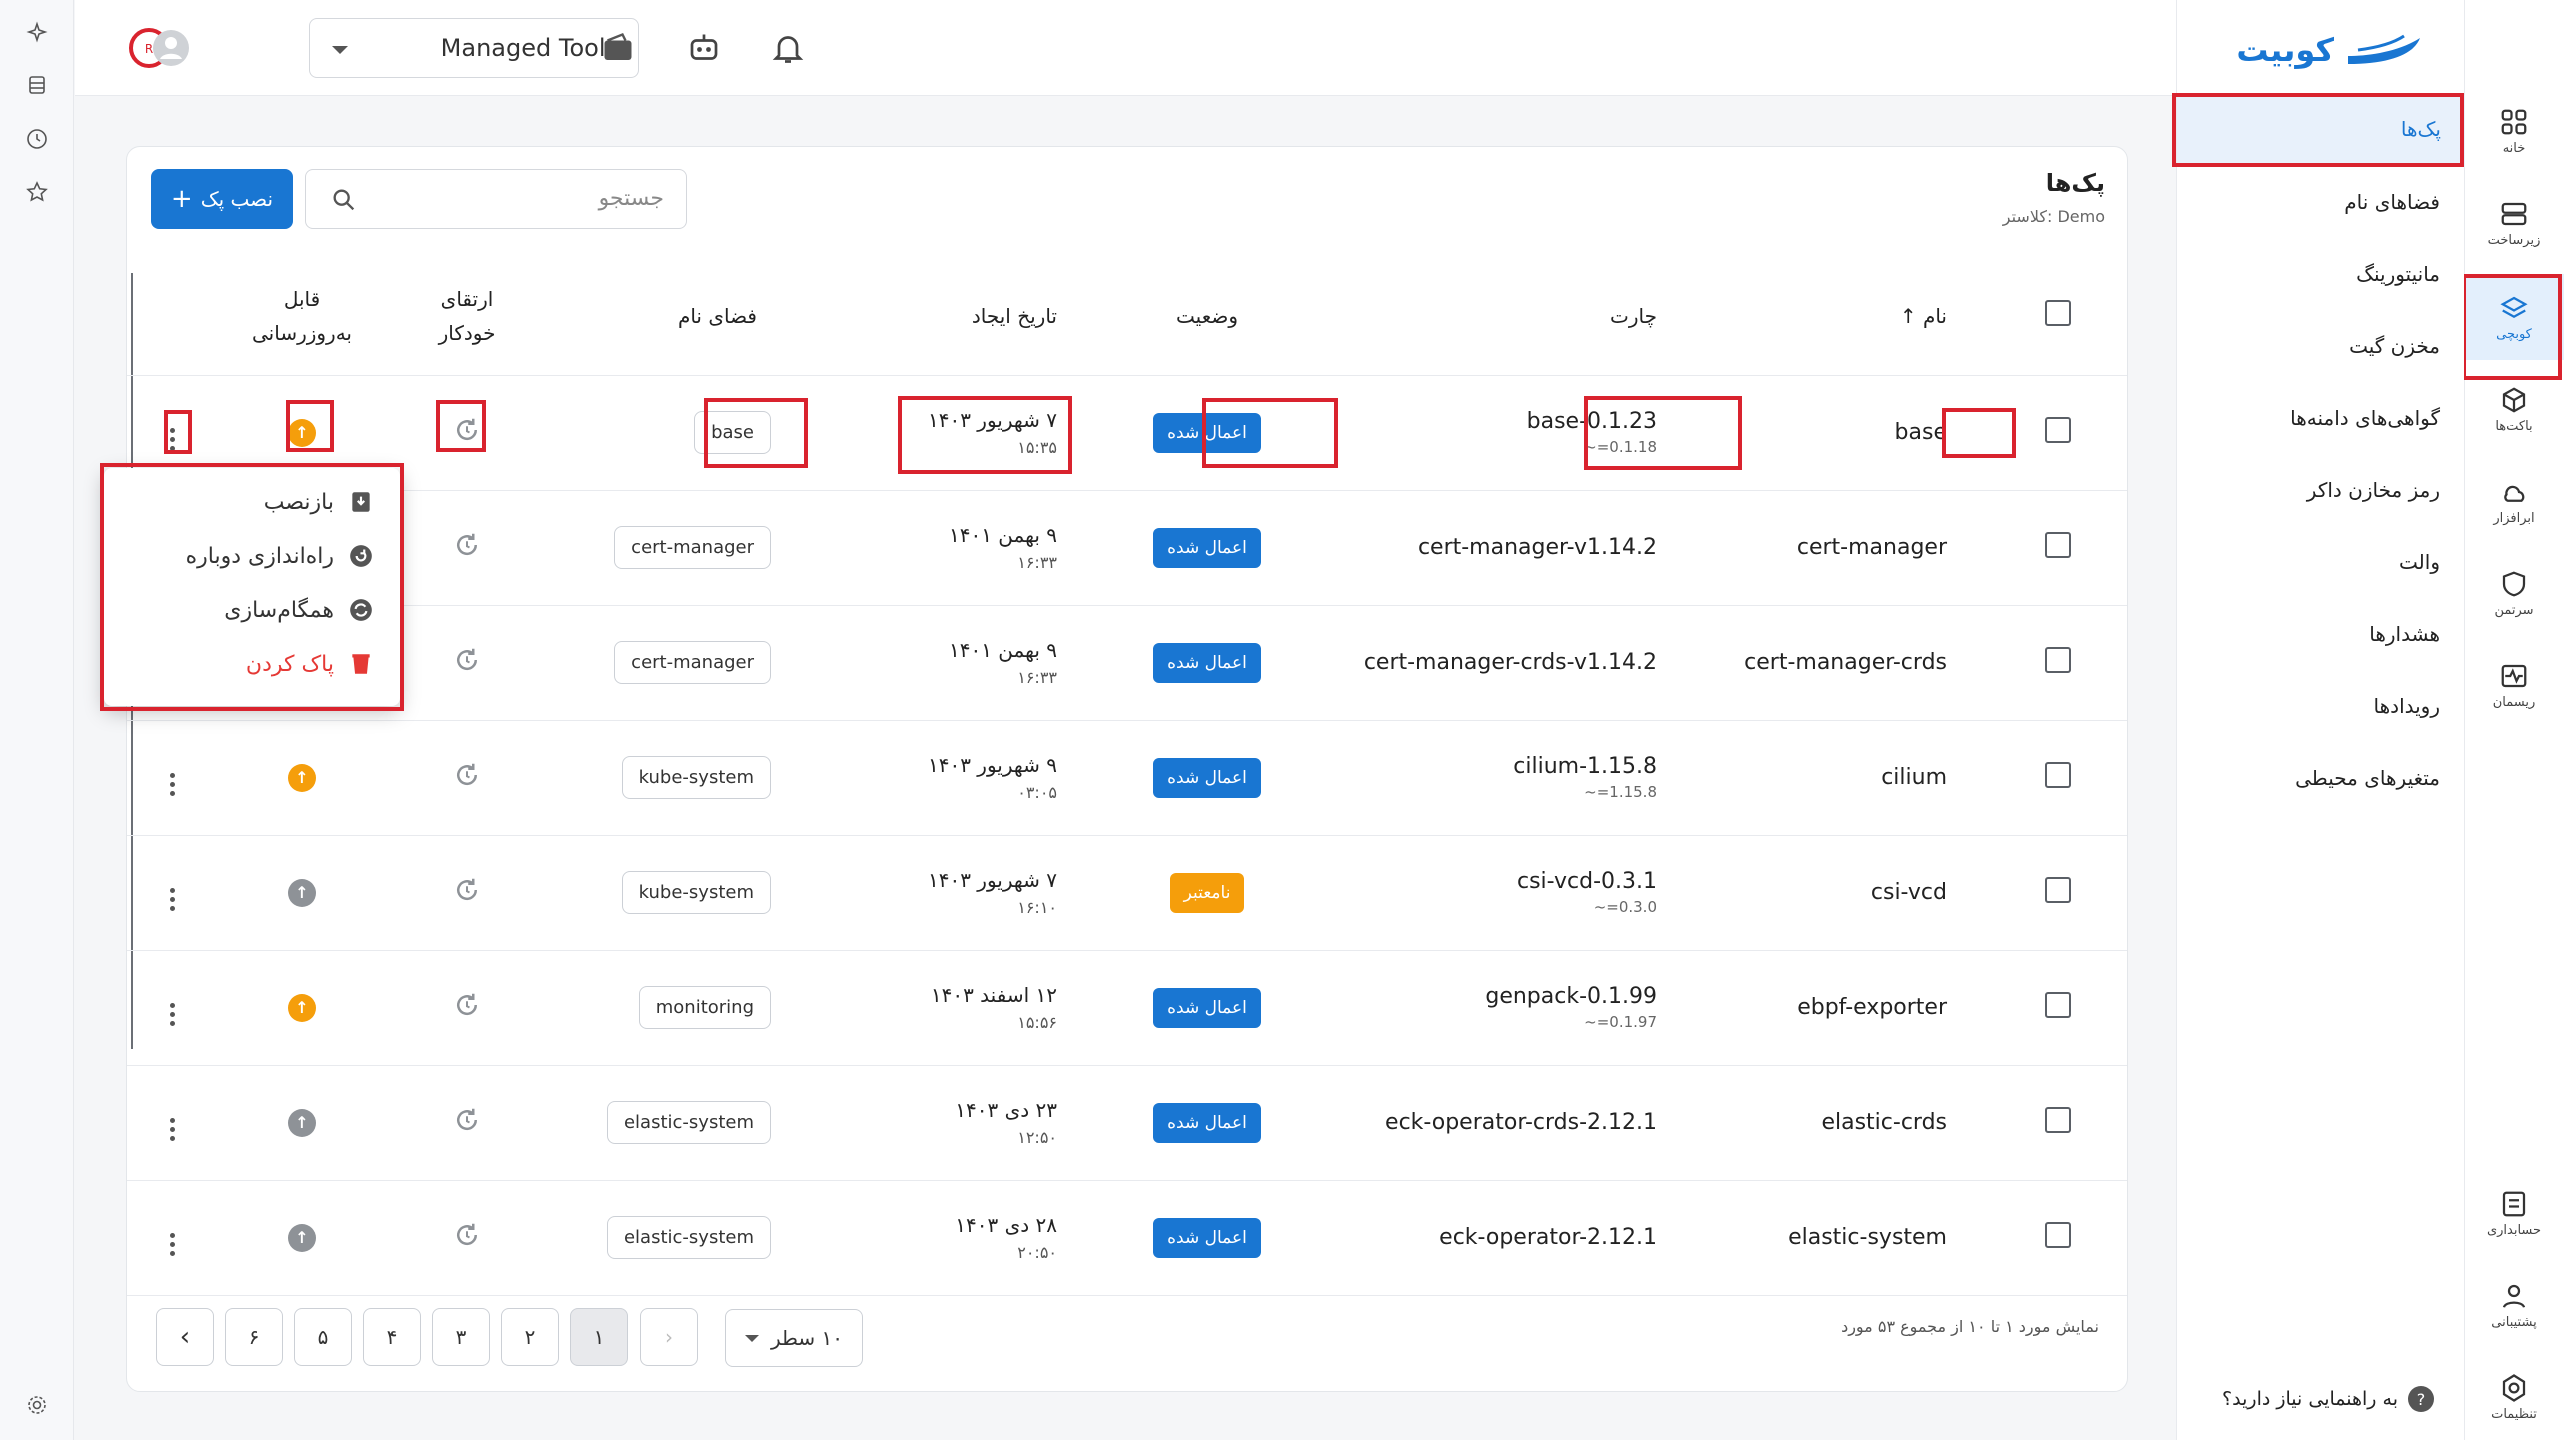  Describe the element at coordinates (302, 316) in the screenshot. I see `col-updatable: قابل به‌روزرسانی` at that location.